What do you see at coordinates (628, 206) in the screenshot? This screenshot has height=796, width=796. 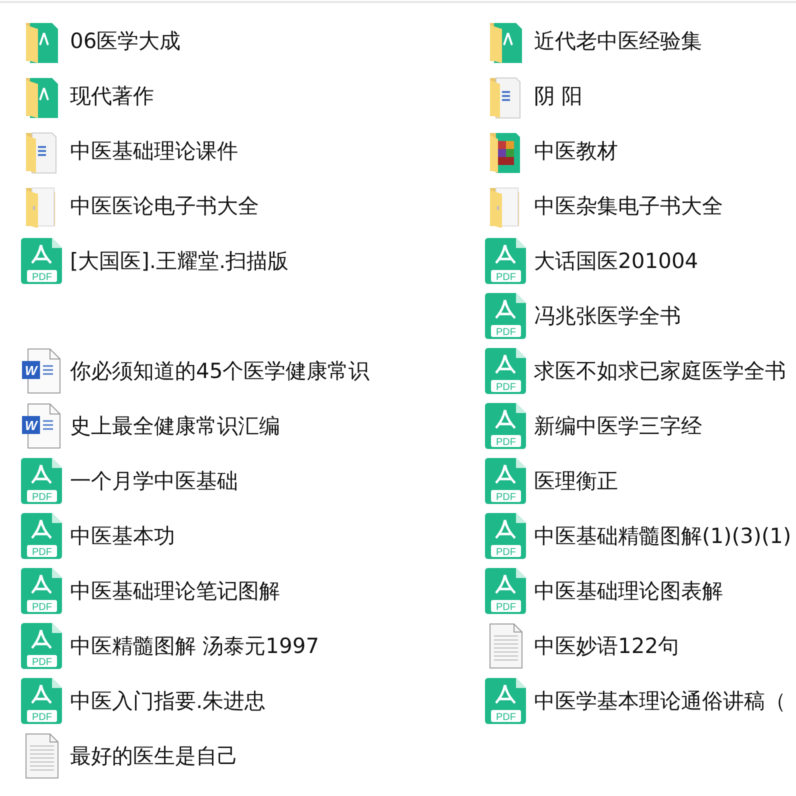 I see `file-name: 中医杂集电子书大全` at bounding box center [628, 206].